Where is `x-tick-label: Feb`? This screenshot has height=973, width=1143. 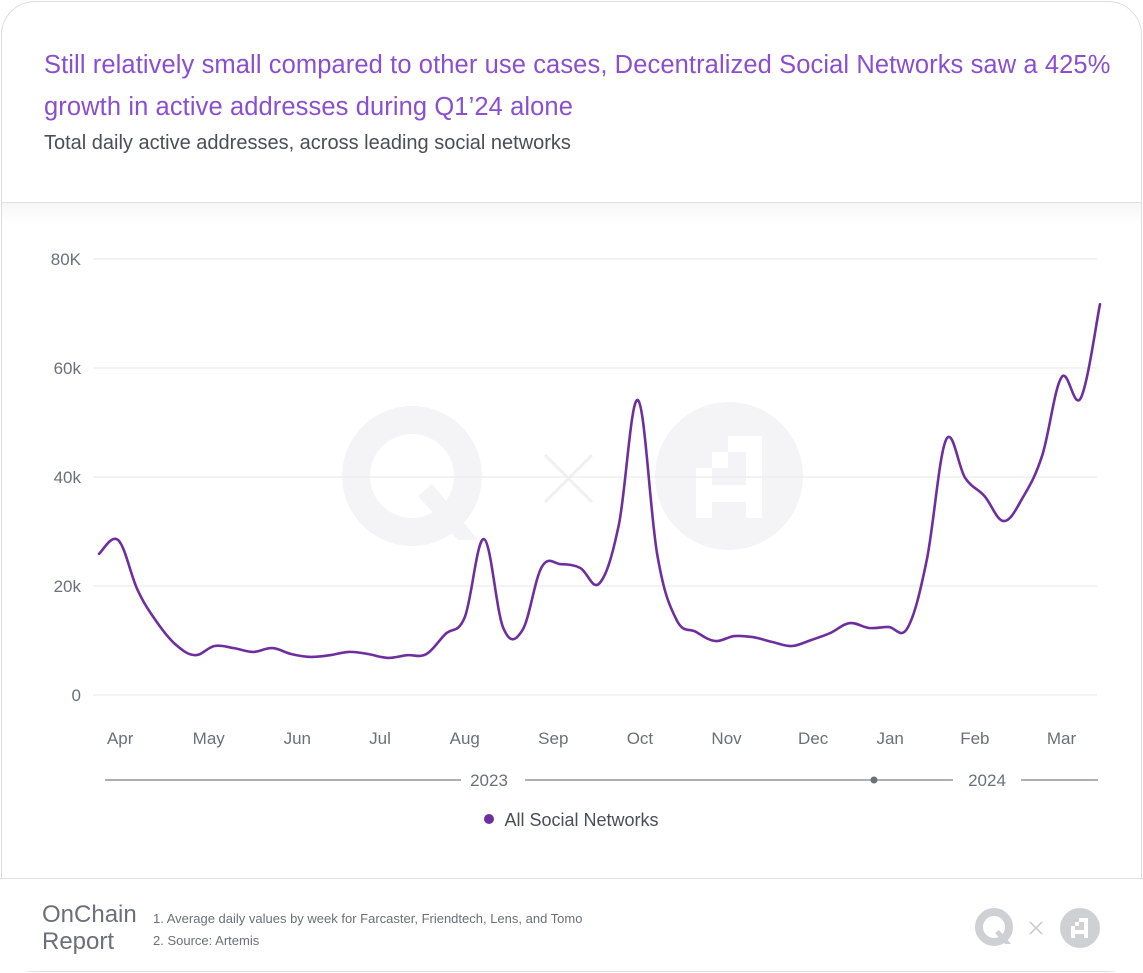 x-tick-label: Feb is located at coordinates (974, 738).